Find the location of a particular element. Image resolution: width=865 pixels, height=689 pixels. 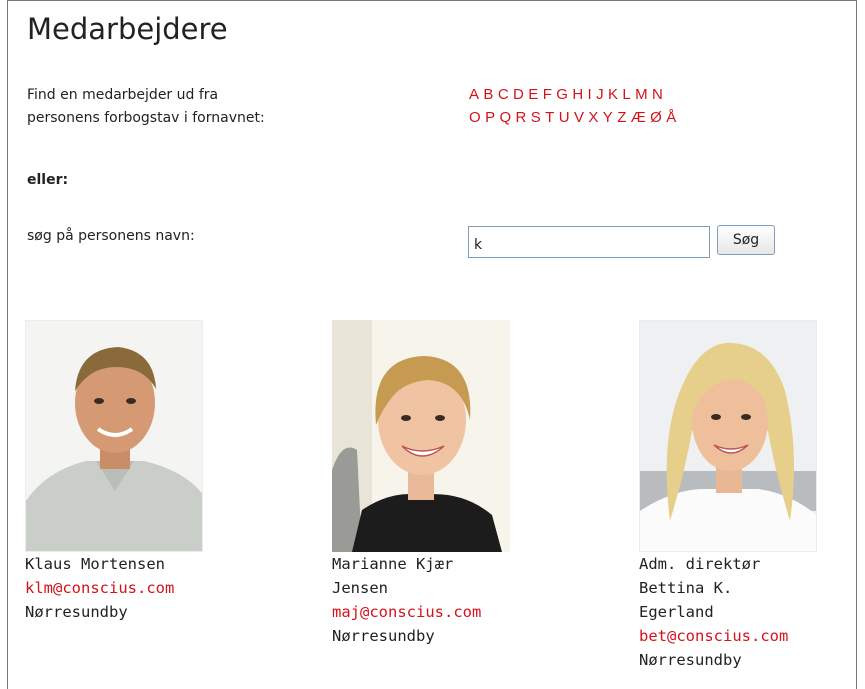

alphabet-letter-link: Ø is located at coordinates (656, 117).